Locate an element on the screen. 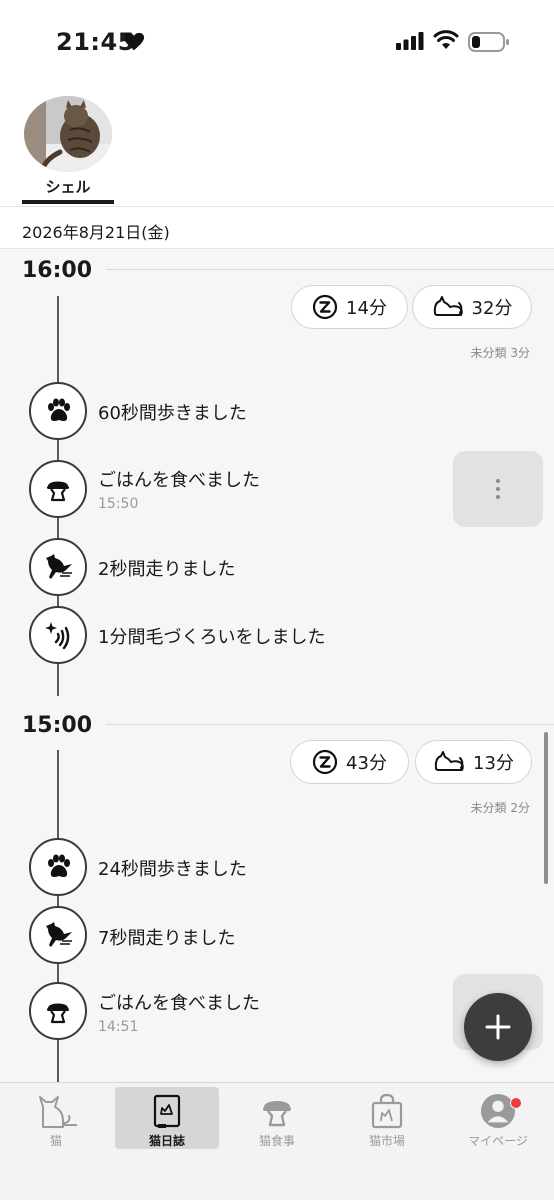 The width and height of the screenshot is (554, 1200). sleep-duration-pill: 14分 is located at coordinates (349, 307).